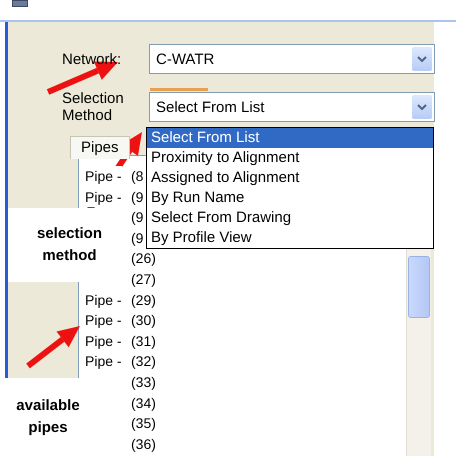 The image size is (456, 456). I want to click on network-dropdown: C-WATR, so click(292, 59).